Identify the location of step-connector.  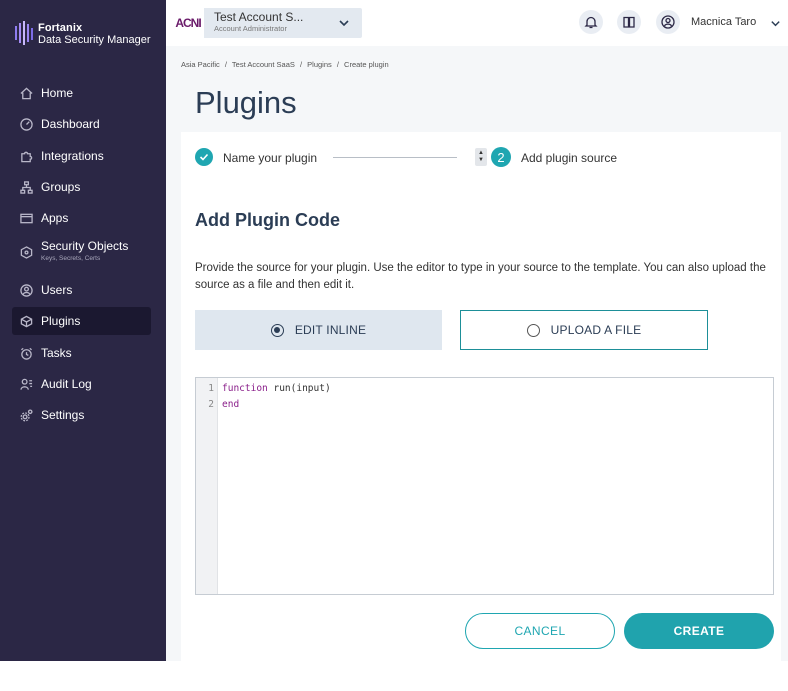
(395, 157).